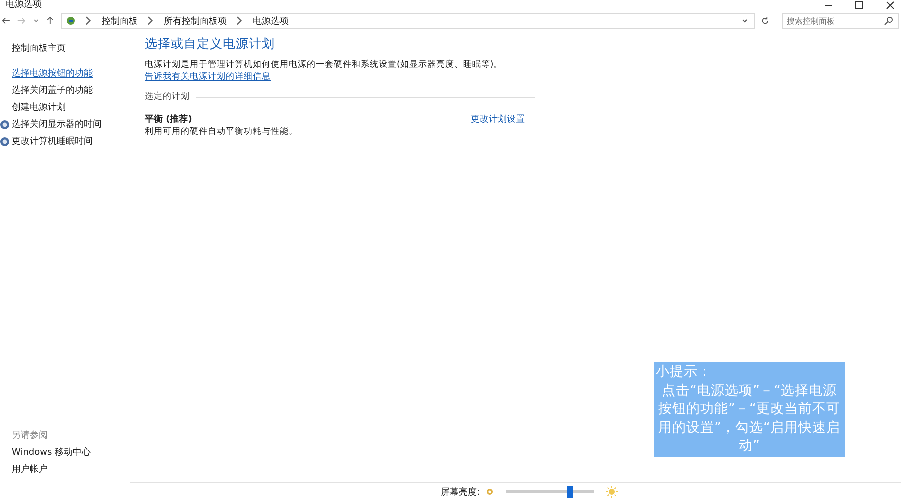 The height and width of the screenshot is (500, 901). Describe the element at coordinates (71, 73) in the screenshot. I see `sidebar-link: 选择电源按钮的功能` at that location.